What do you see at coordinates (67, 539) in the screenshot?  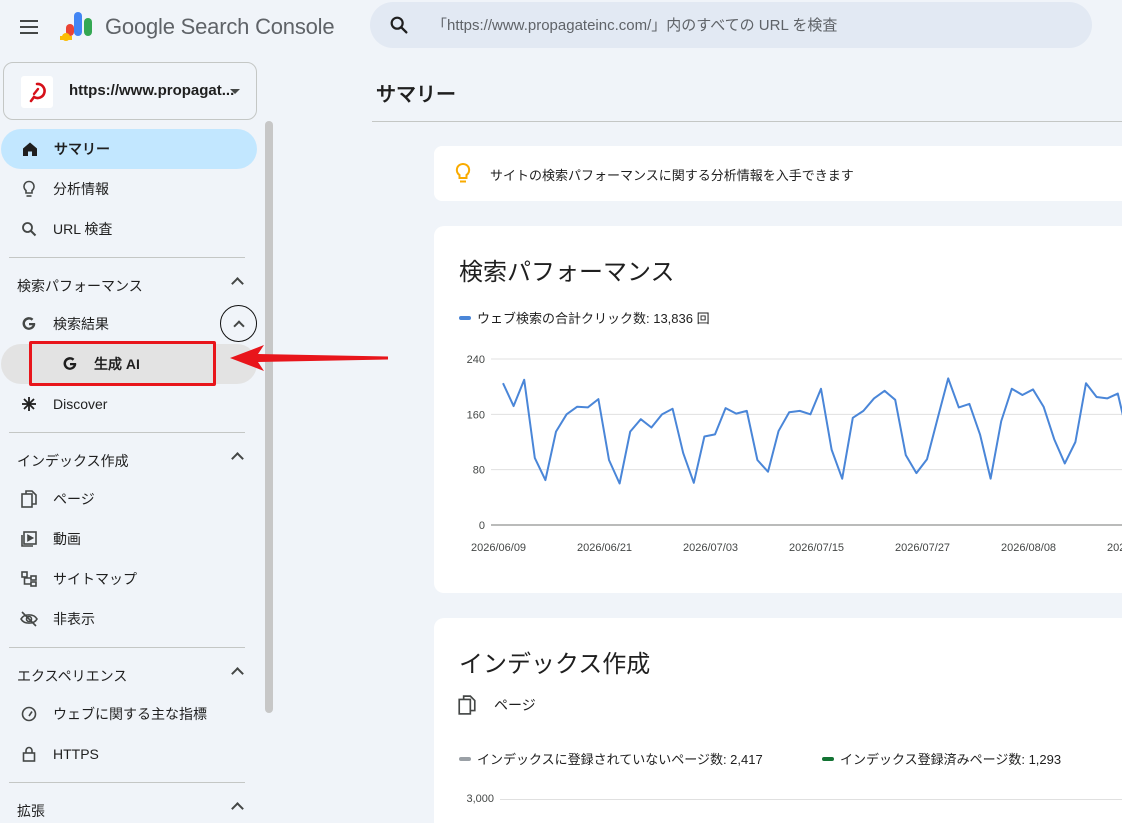 I see `sidebar-item-label: 動画` at bounding box center [67, 539].